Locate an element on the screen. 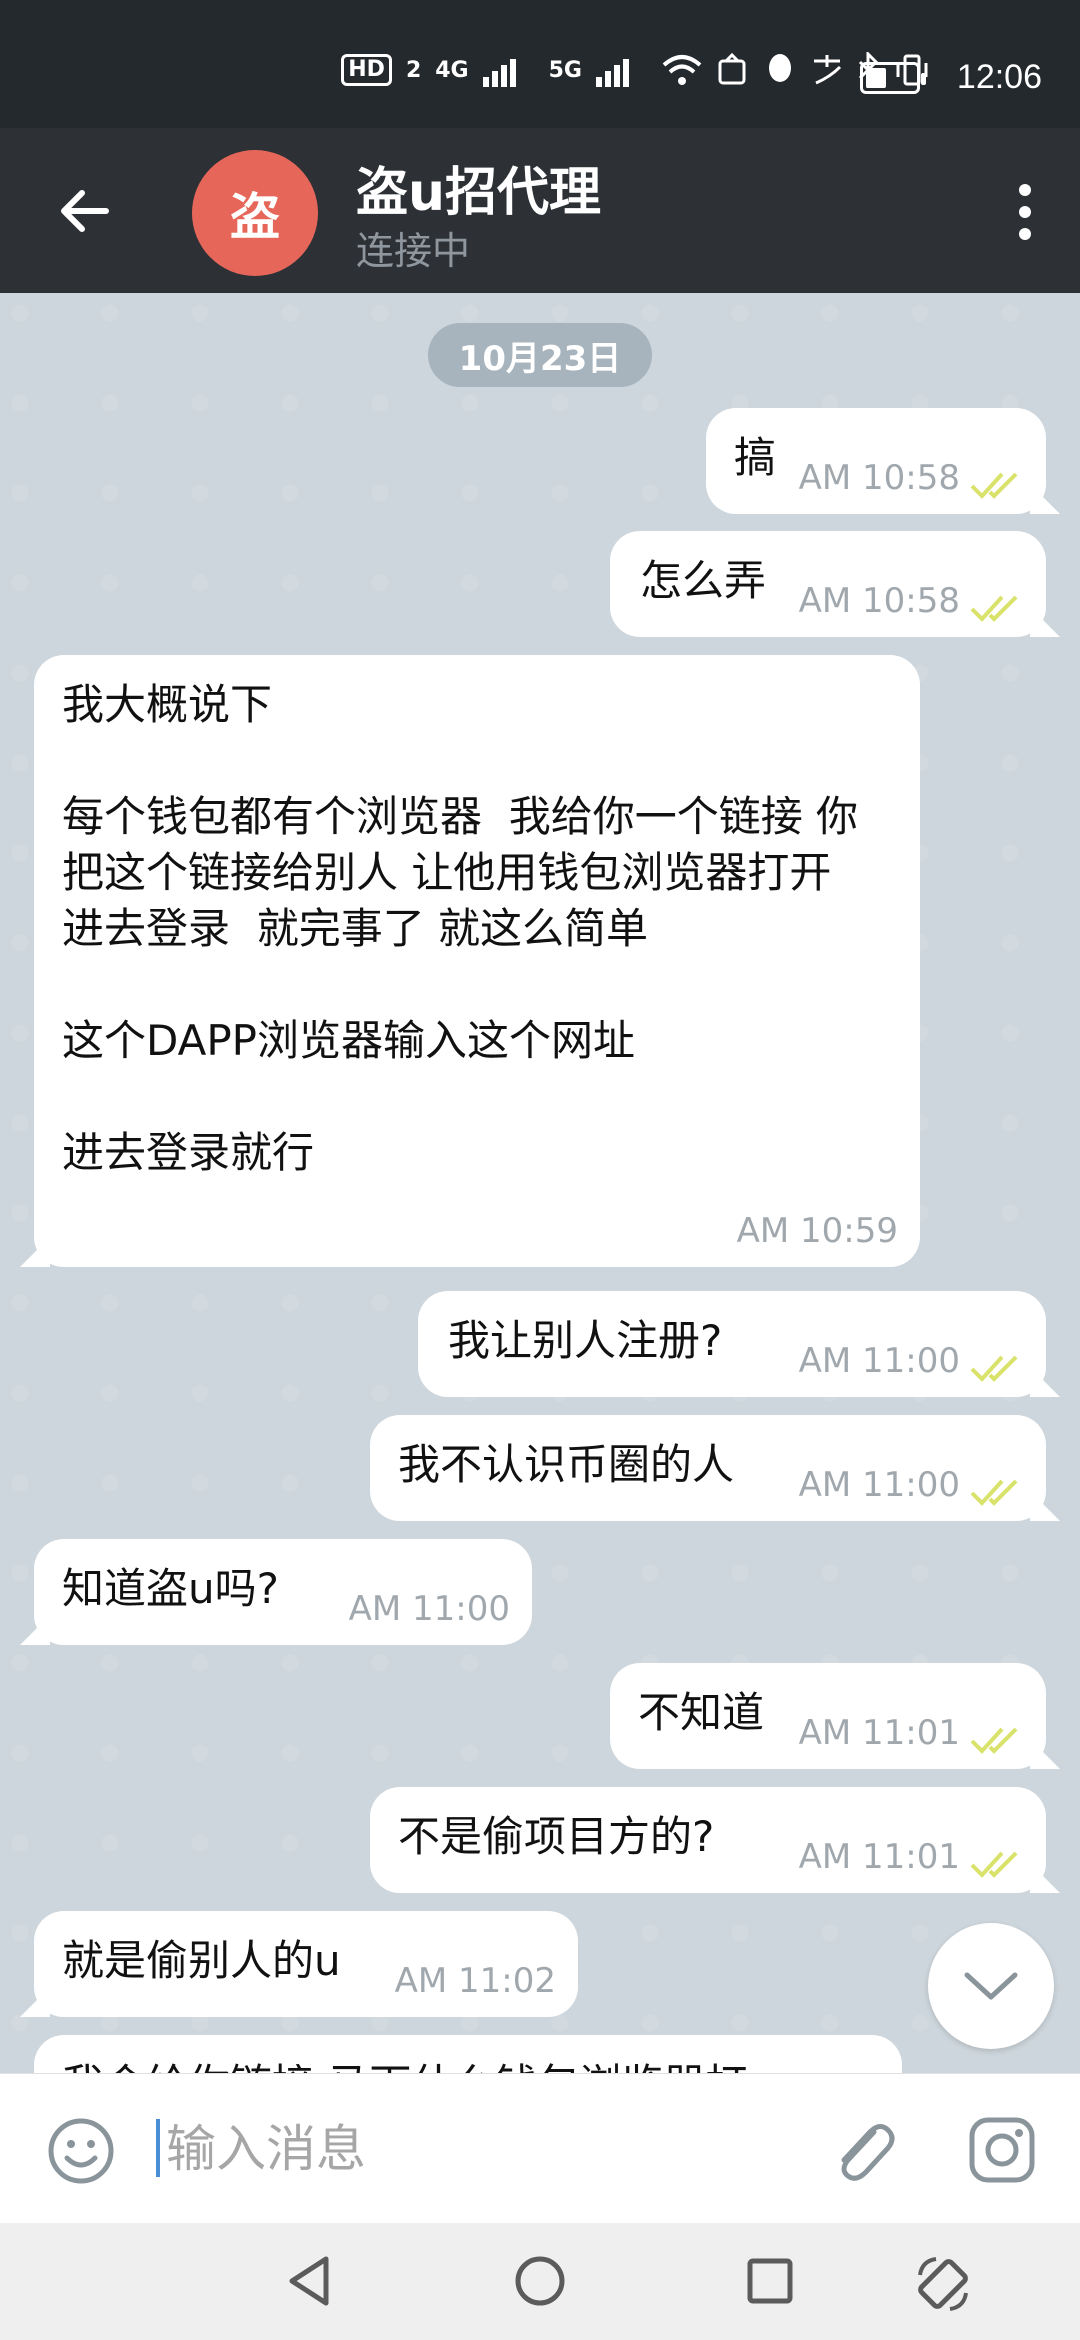 The height and width of the screenshot is (2340, 1080). notification-icon is located at coordinates (732, 69).